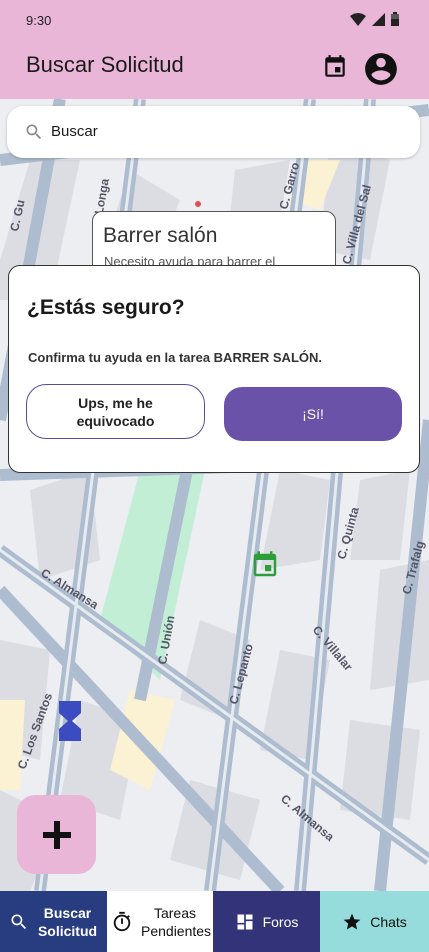  I want to click on confirm-button: ¡Sí!, so click(313, 414).